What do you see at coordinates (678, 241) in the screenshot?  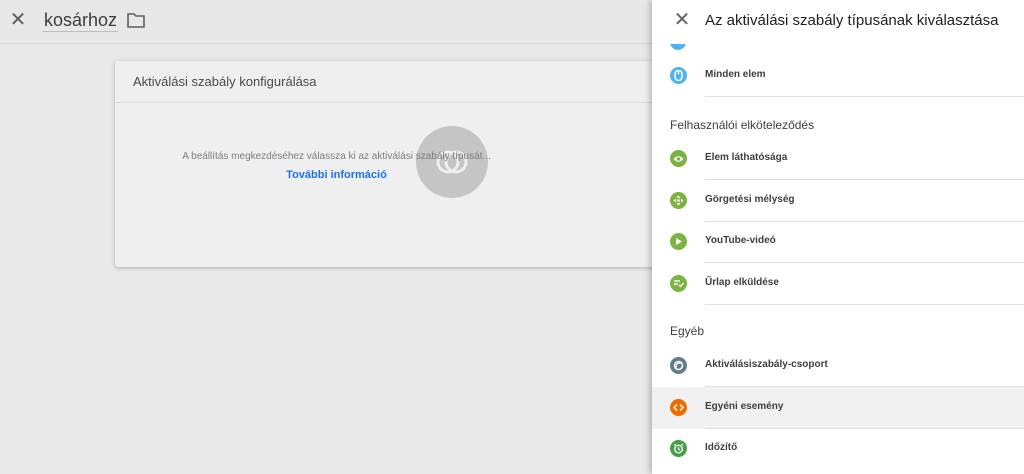 I see `play-icon` at bounding box center [678, 241].